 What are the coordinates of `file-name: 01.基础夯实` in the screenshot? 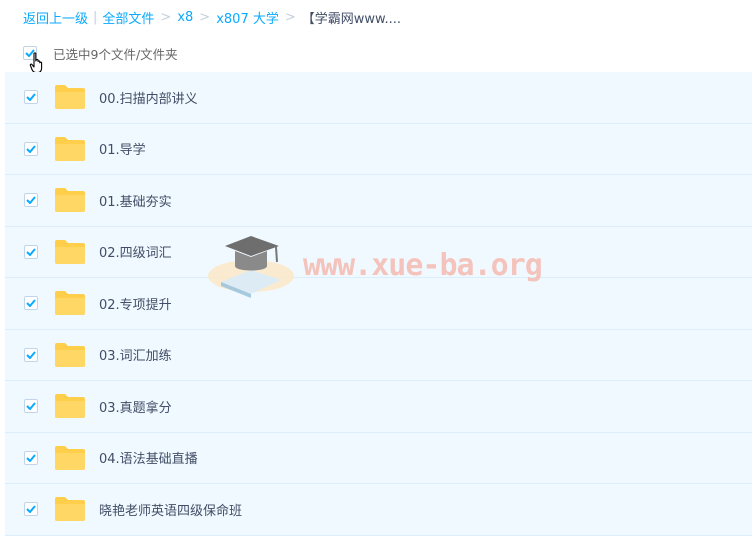 It's located at (135, 200).